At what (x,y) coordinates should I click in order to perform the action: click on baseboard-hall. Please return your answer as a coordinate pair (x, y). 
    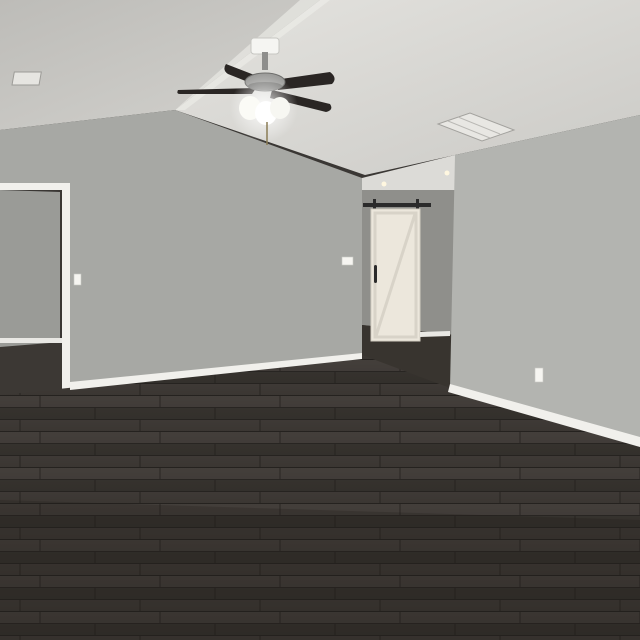
    Looking at the image, I should click on (435, 334).